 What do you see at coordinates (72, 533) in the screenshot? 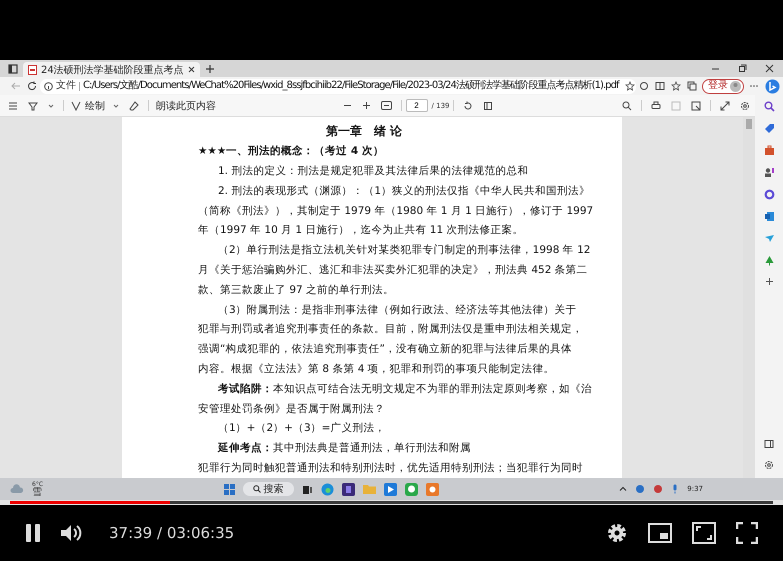
I see `volume-icon` at bounding box center [72, 533].